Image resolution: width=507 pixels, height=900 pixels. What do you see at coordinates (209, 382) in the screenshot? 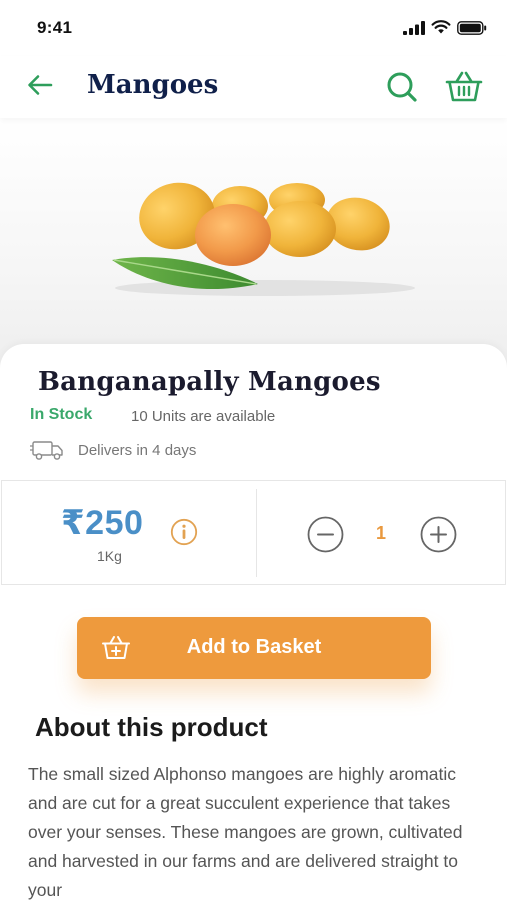
I see `product-name: Banganapally Mangoes` at bounding box center [209, 382].